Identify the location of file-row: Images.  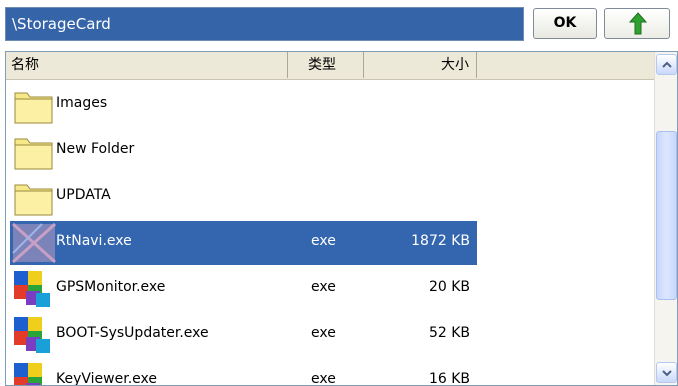
(330, 103).